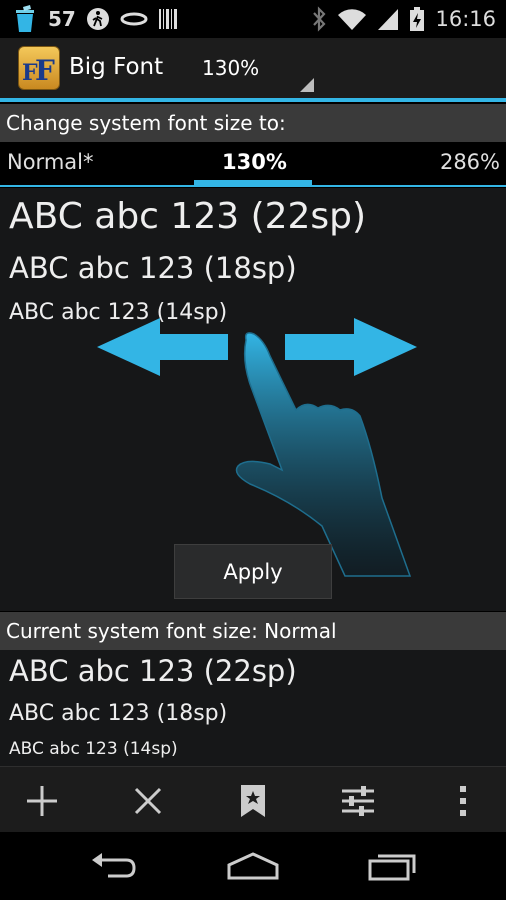  Describe the element at coordinates (319, 19) in the screenshot. I see `bluetooth-icon` at that location.